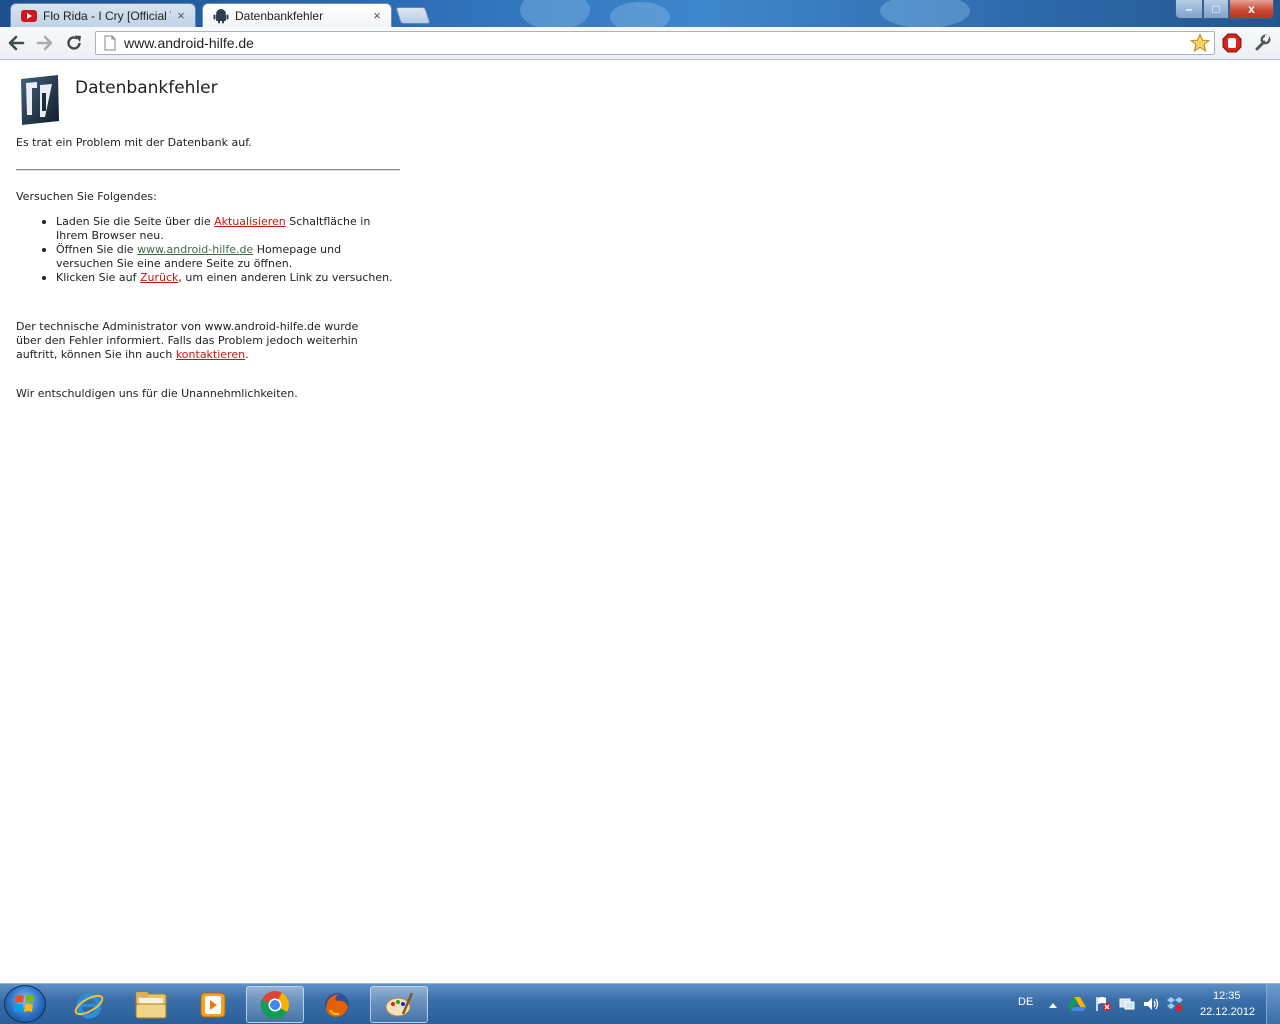  I want to click on list-item-text: Öffnen Sie die, so click(97, 249).